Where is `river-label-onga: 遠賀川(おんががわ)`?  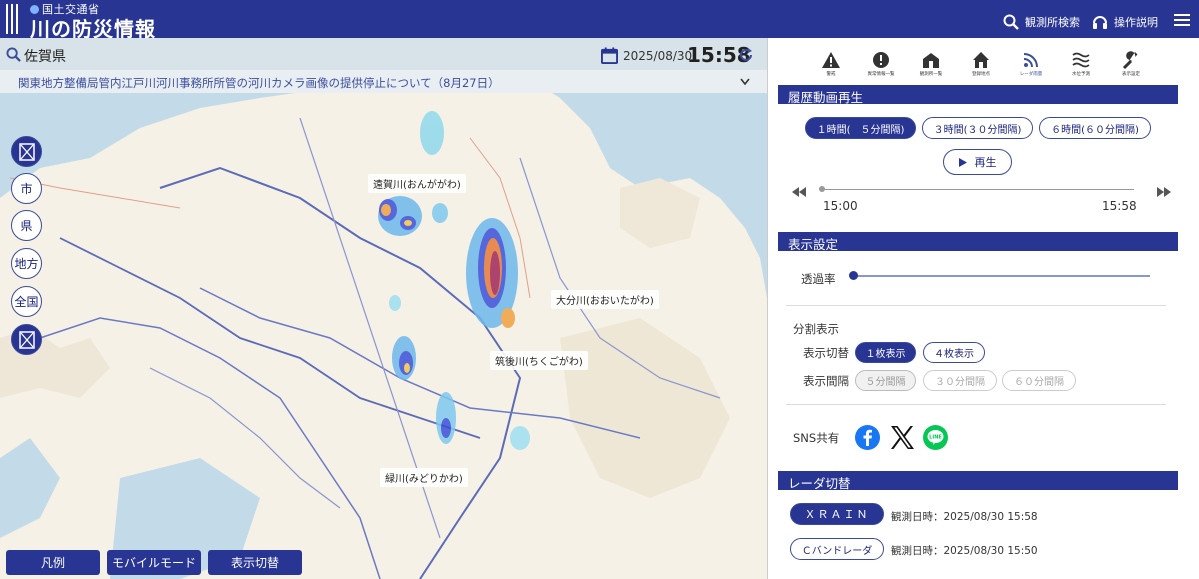
river-label-onga: 遠賀川(おんががわ) is located at coordinates (417, 183).